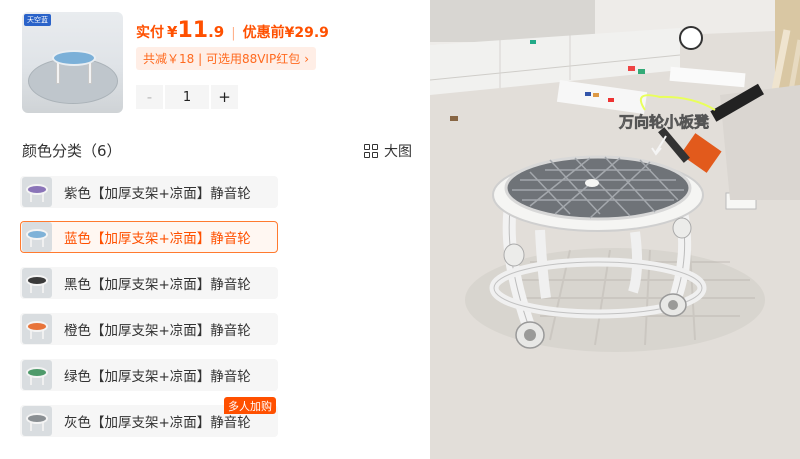 This screenshot has width=800, height=459. What do you see at coordinates (72, 151) in the screenshot?
I see `variant-section-title: 颜色分类（6）` at bounding box center [72, 151].